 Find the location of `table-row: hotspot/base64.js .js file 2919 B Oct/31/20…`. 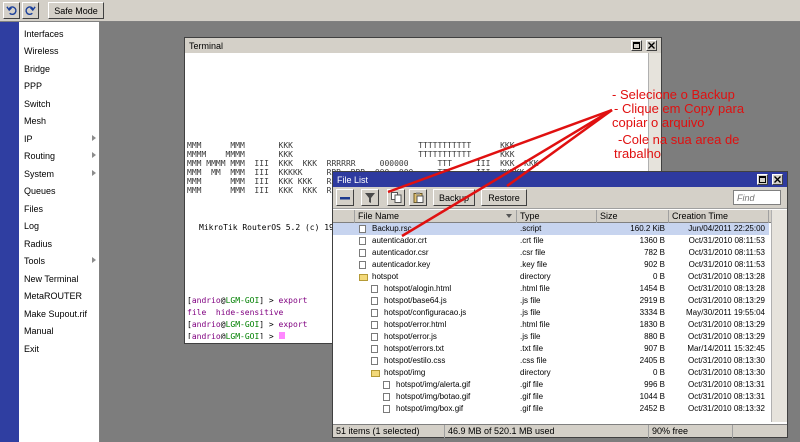

table-row: hotspot/base64.js .js file 2919 B Oct/31/20… is located at coordinates (551, 301).